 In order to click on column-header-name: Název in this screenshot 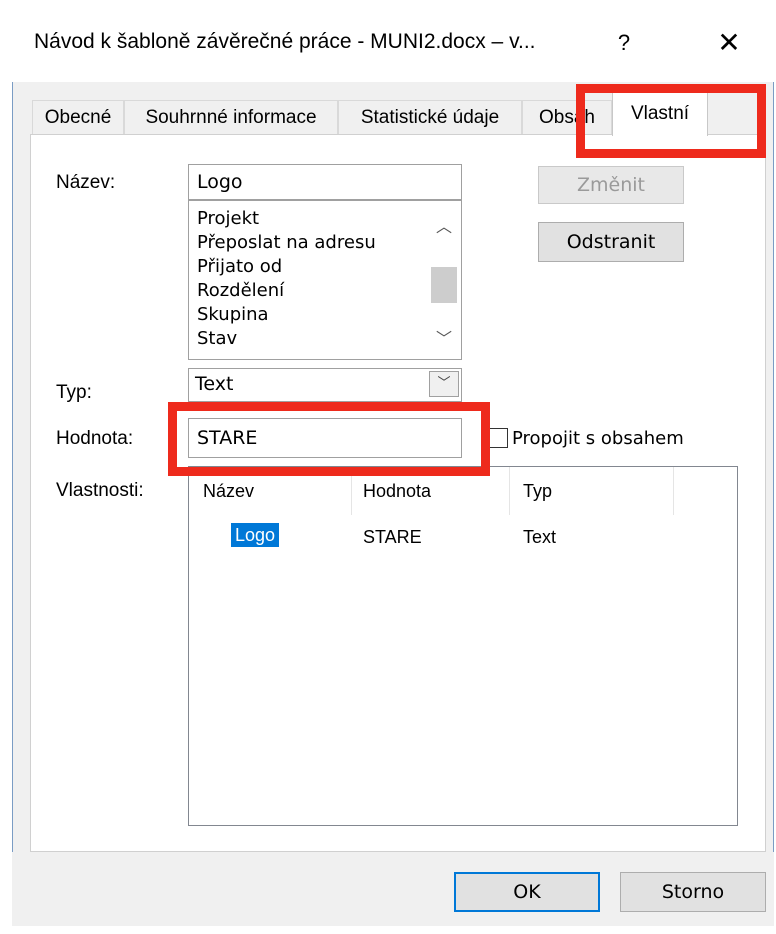, I will do `click(228, 491)`.